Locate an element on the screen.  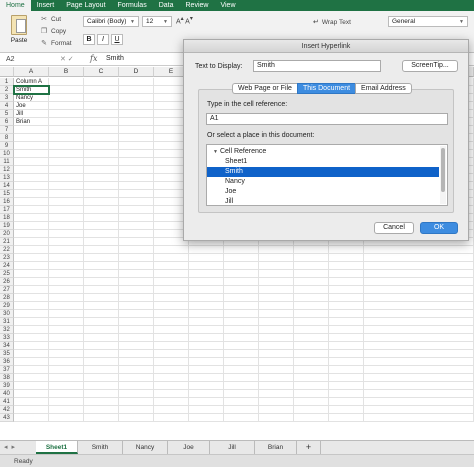
sheet-nav-arrows-icon: ◂▸ is located at coordinates (11, 447).